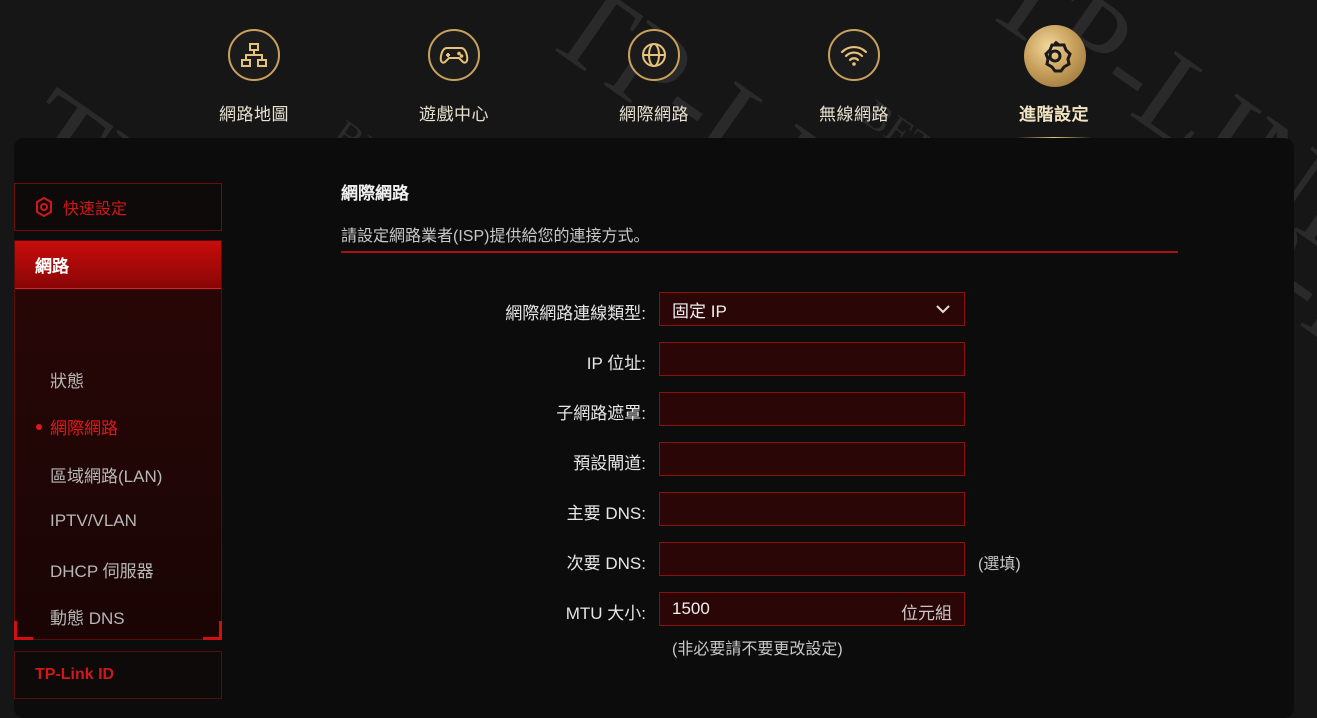 The image size is (1317, 718). Describe the element at coordinates (118, 379) in the screenshot. I see `sidebar-item-status: 狀態` at that location.